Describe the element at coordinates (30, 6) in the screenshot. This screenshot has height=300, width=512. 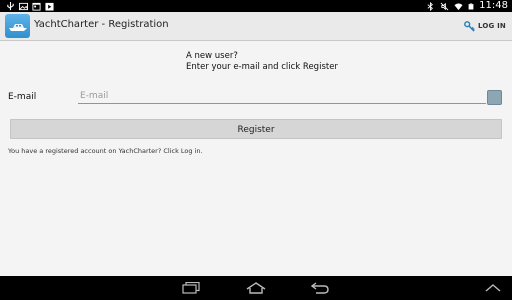
I see `status-bar-left` at that location.